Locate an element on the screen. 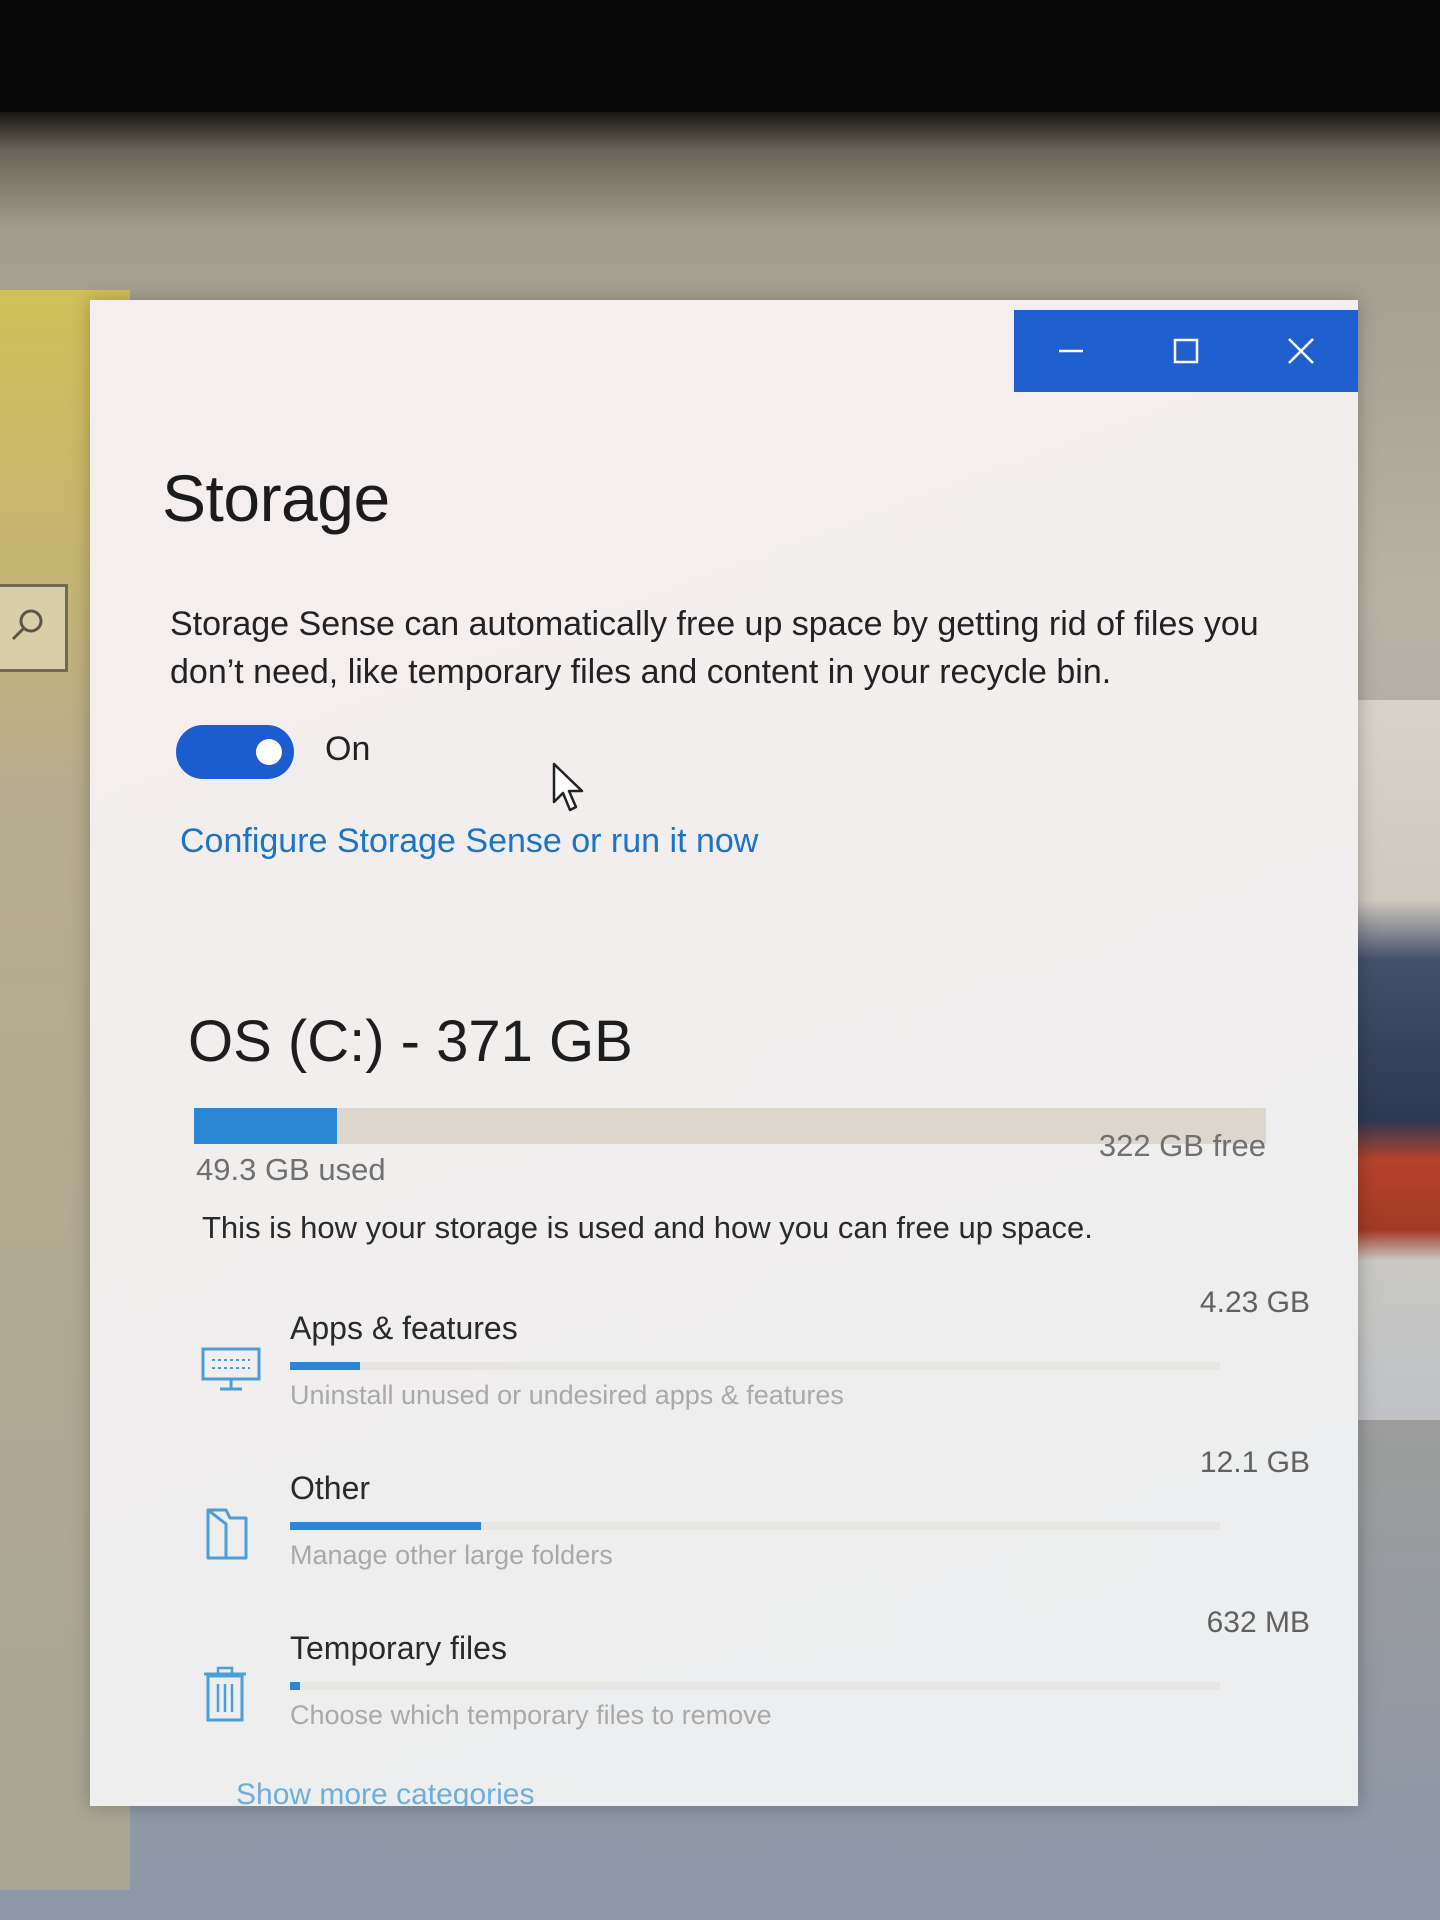 This screenshot has height=1920, width=1440. folder-icon is located at coordinates (227, 1534).